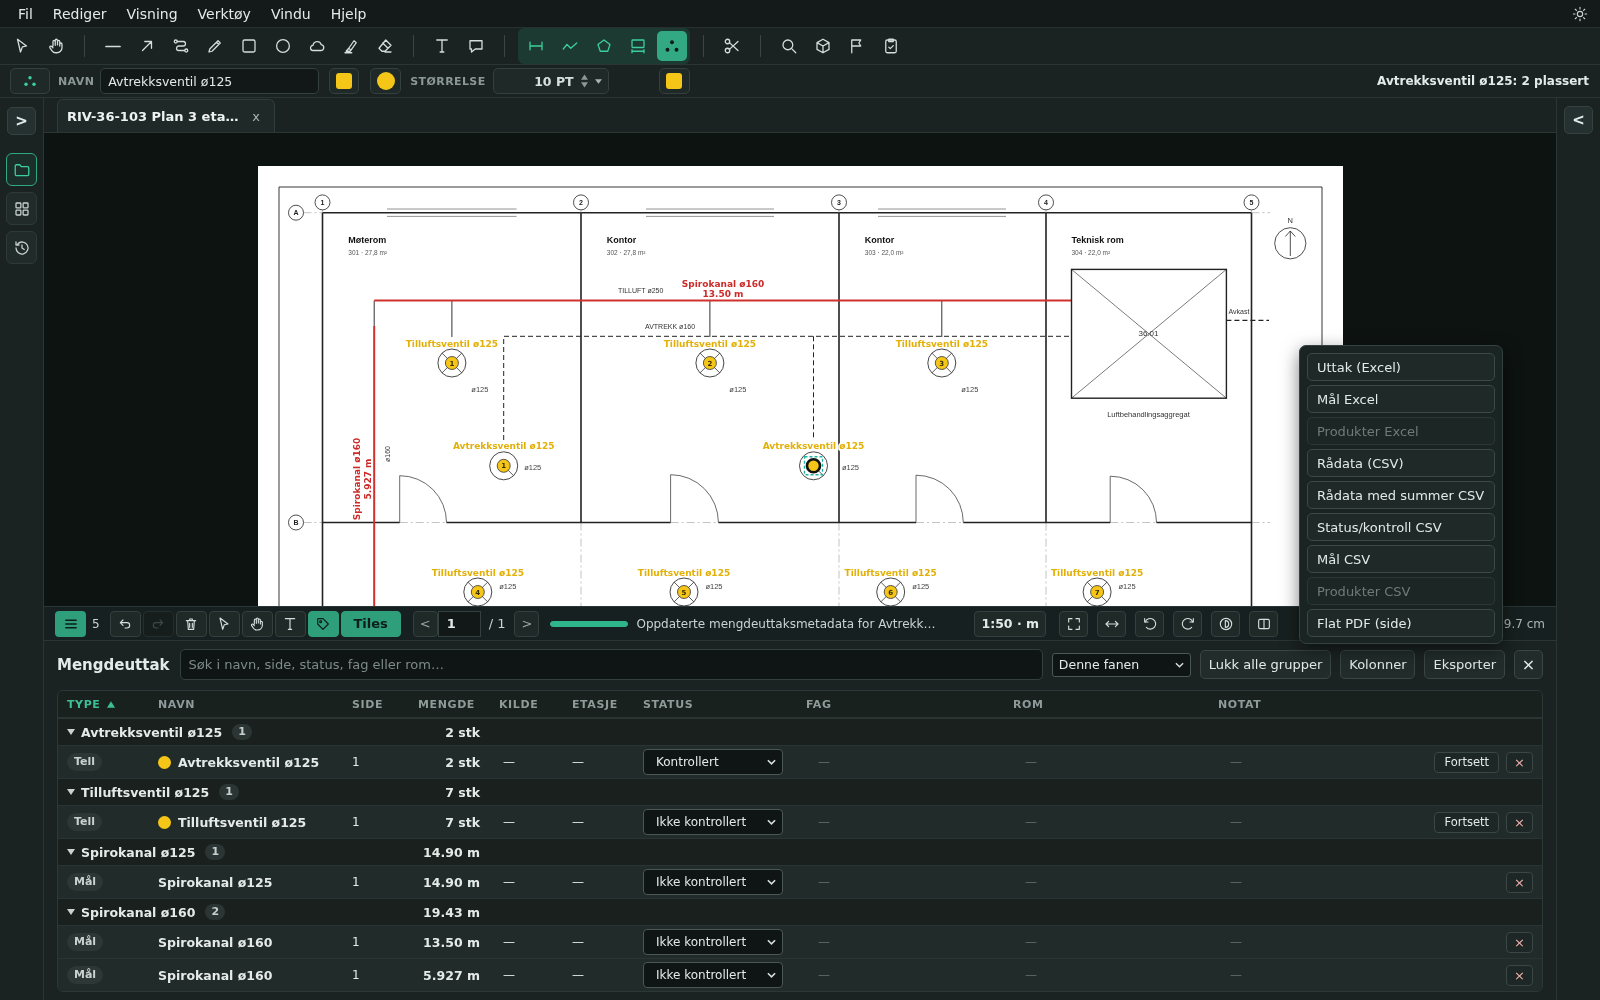 Image resolution: width=1600 pixels, height=1000 pixels. What do you see at coordinates (800, 791) in the screenshot?
I see `group-row: Tilluftsventil ø125 1 7 stk` at bounding box center [800, 791].